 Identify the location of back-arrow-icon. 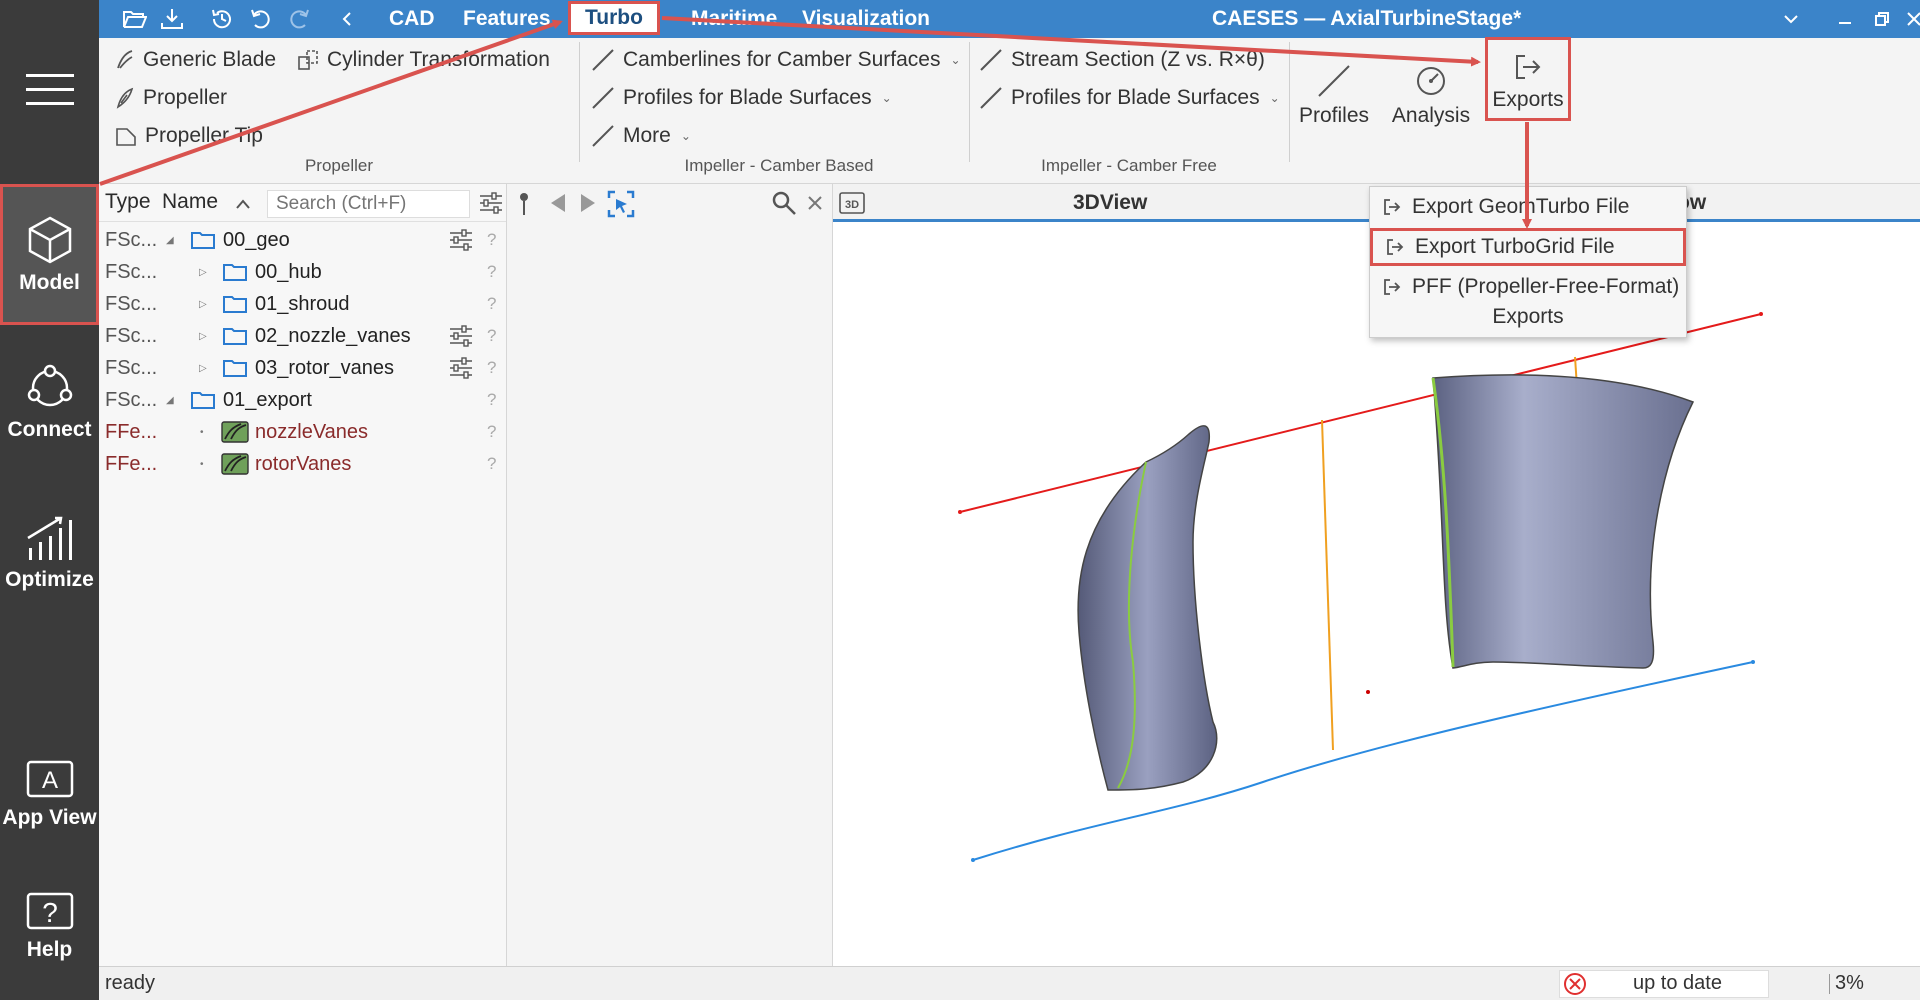
(558, 205).